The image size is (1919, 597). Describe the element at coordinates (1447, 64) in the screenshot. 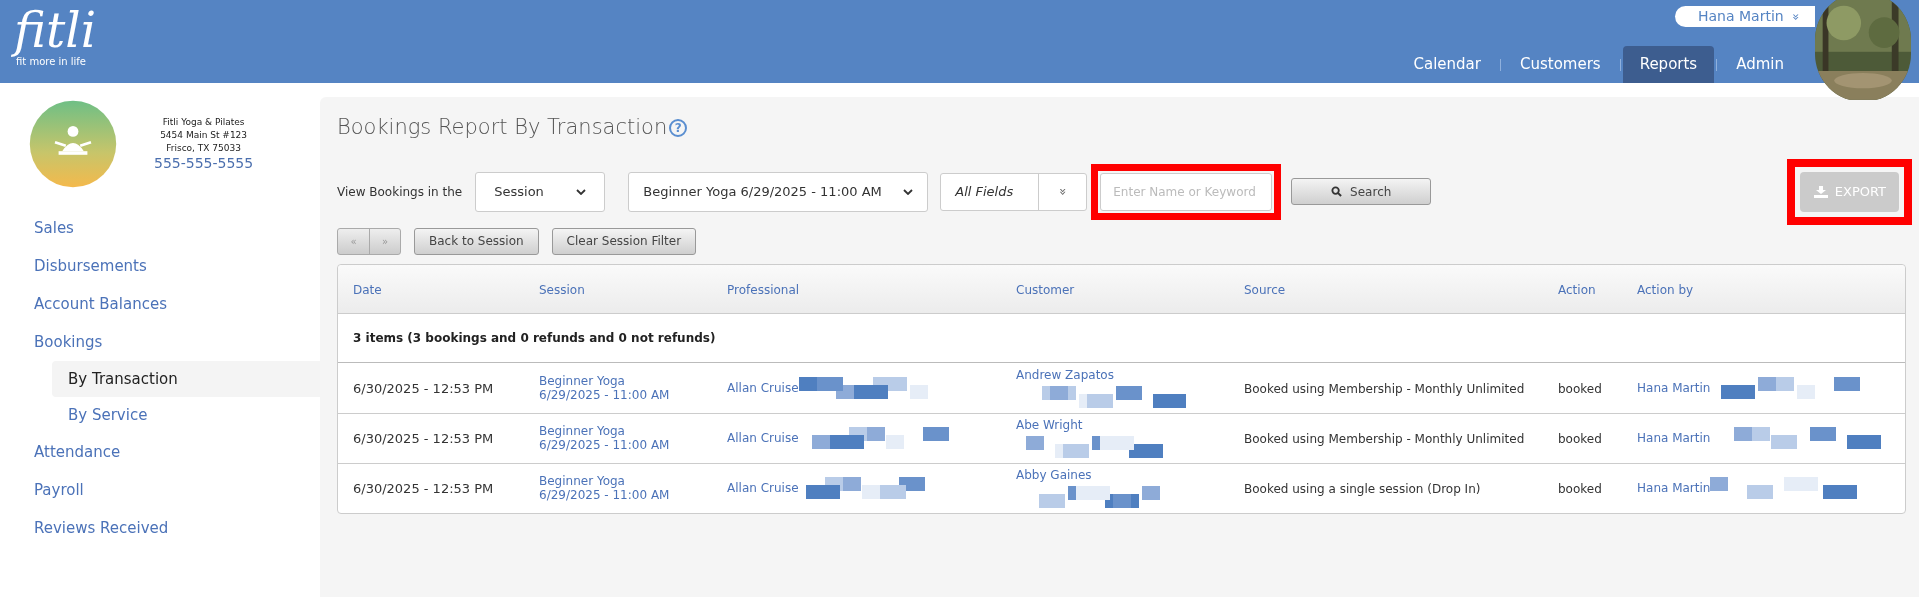

I see `nav-tab: Calendar` at that location.